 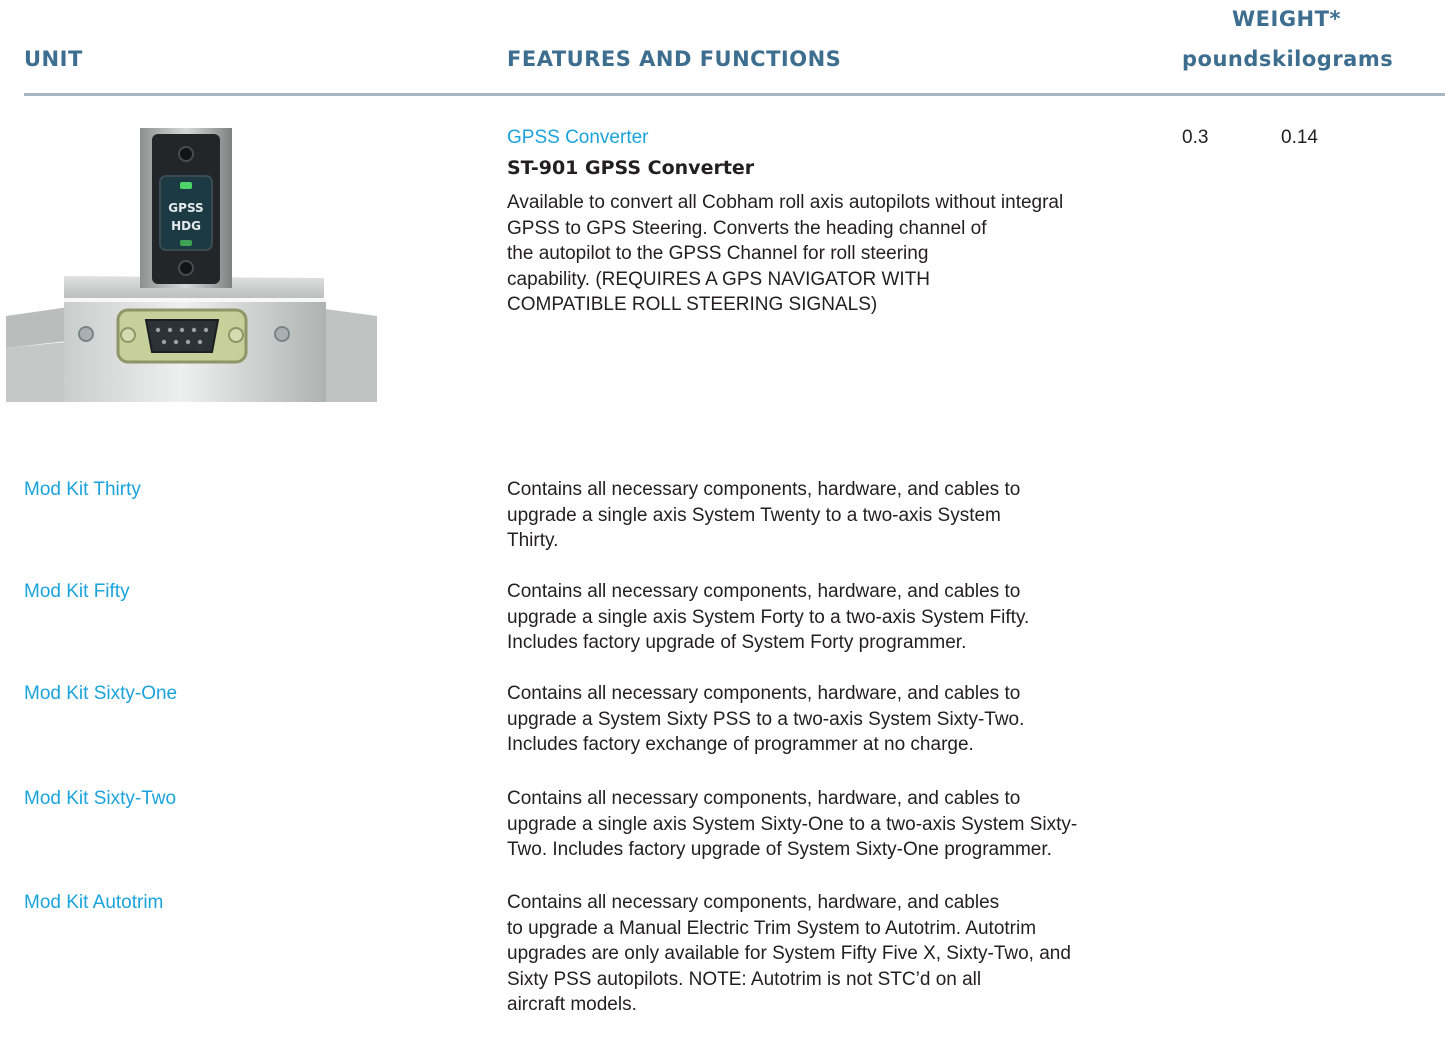 I want to click on description-line: Thirty., so click(x=533, y=540).